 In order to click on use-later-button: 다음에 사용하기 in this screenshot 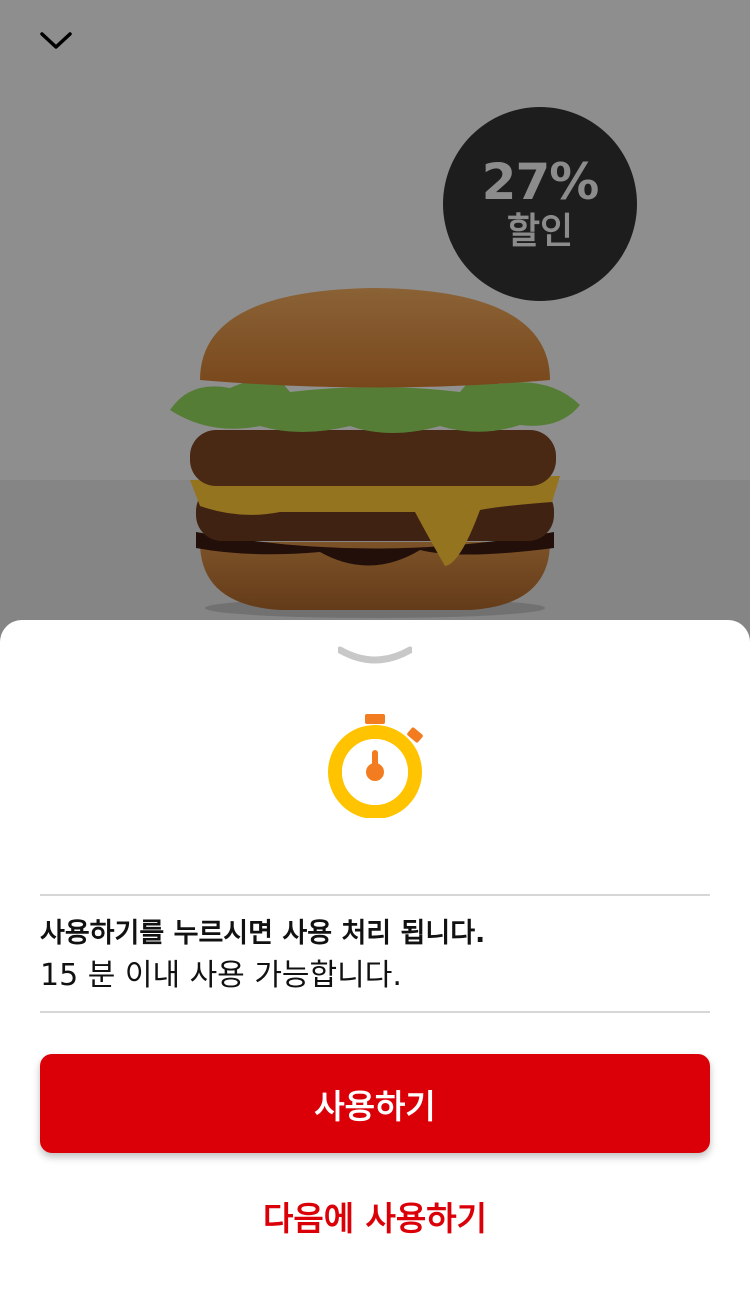, I will do `click(375, 1216)`.